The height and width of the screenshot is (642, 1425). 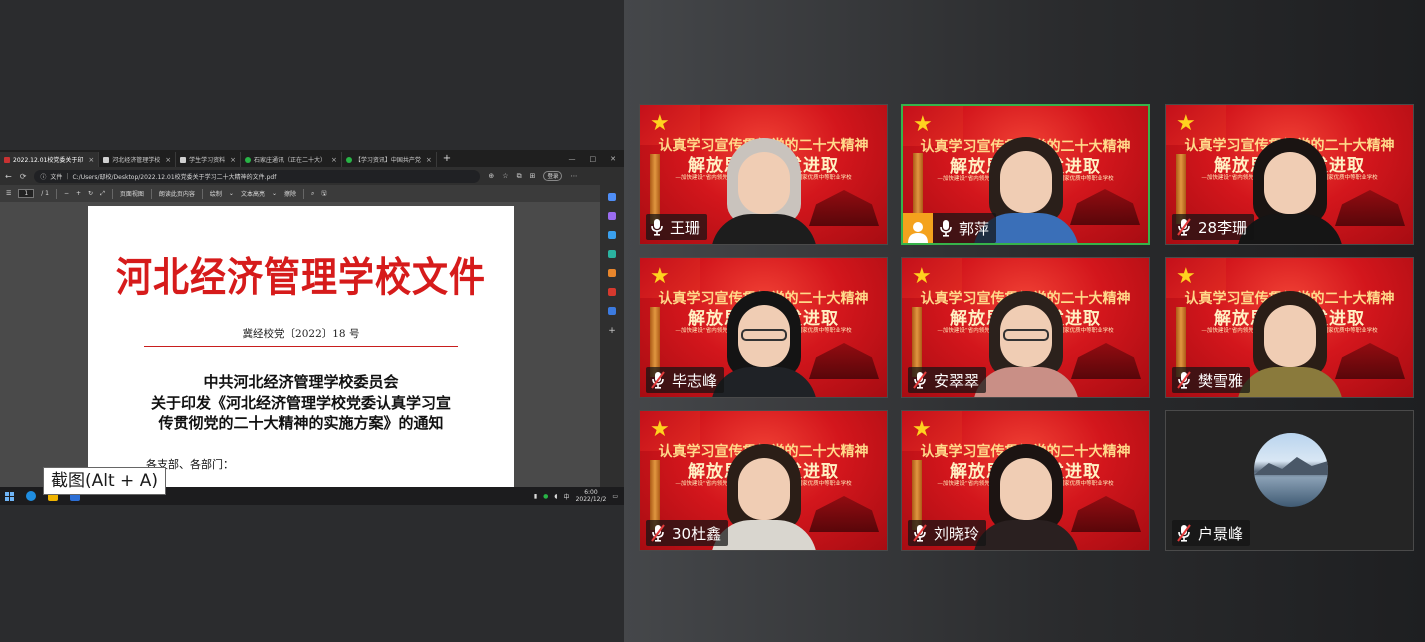 I want to click on notifications-icon: ▭, so click(x=615, y=496).